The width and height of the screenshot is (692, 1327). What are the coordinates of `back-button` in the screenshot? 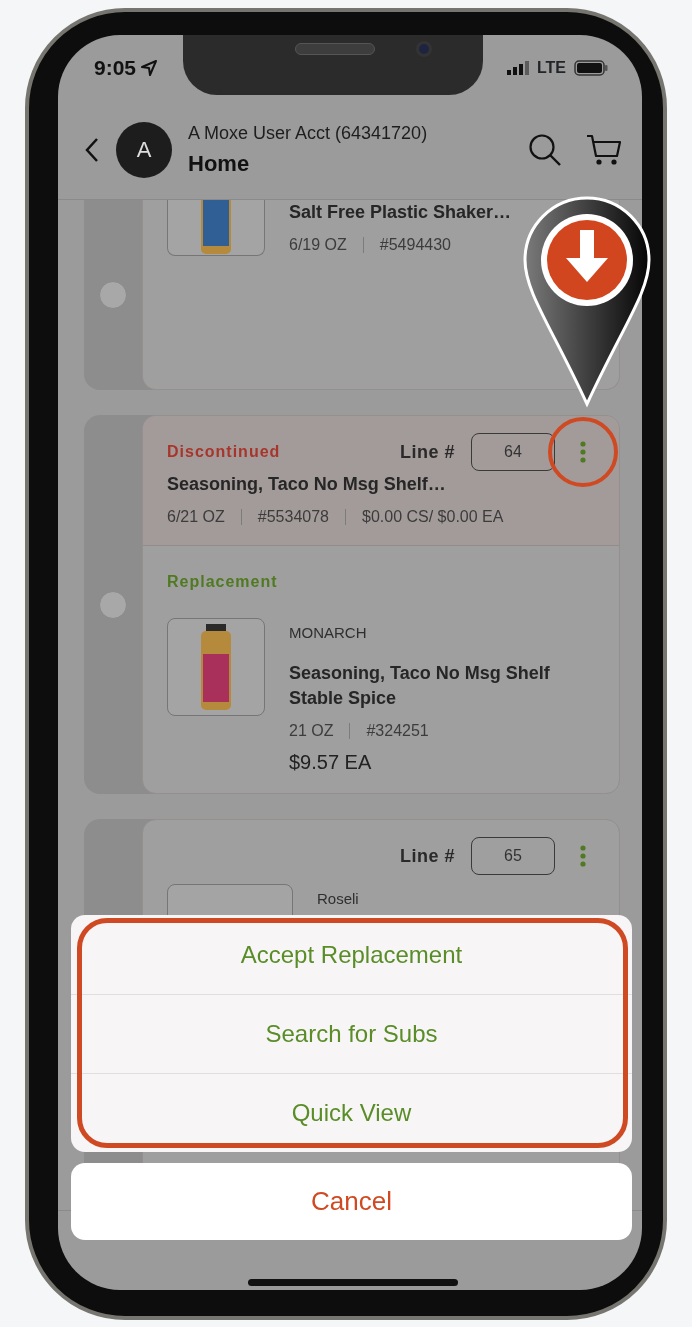 It's located at (92, 149).